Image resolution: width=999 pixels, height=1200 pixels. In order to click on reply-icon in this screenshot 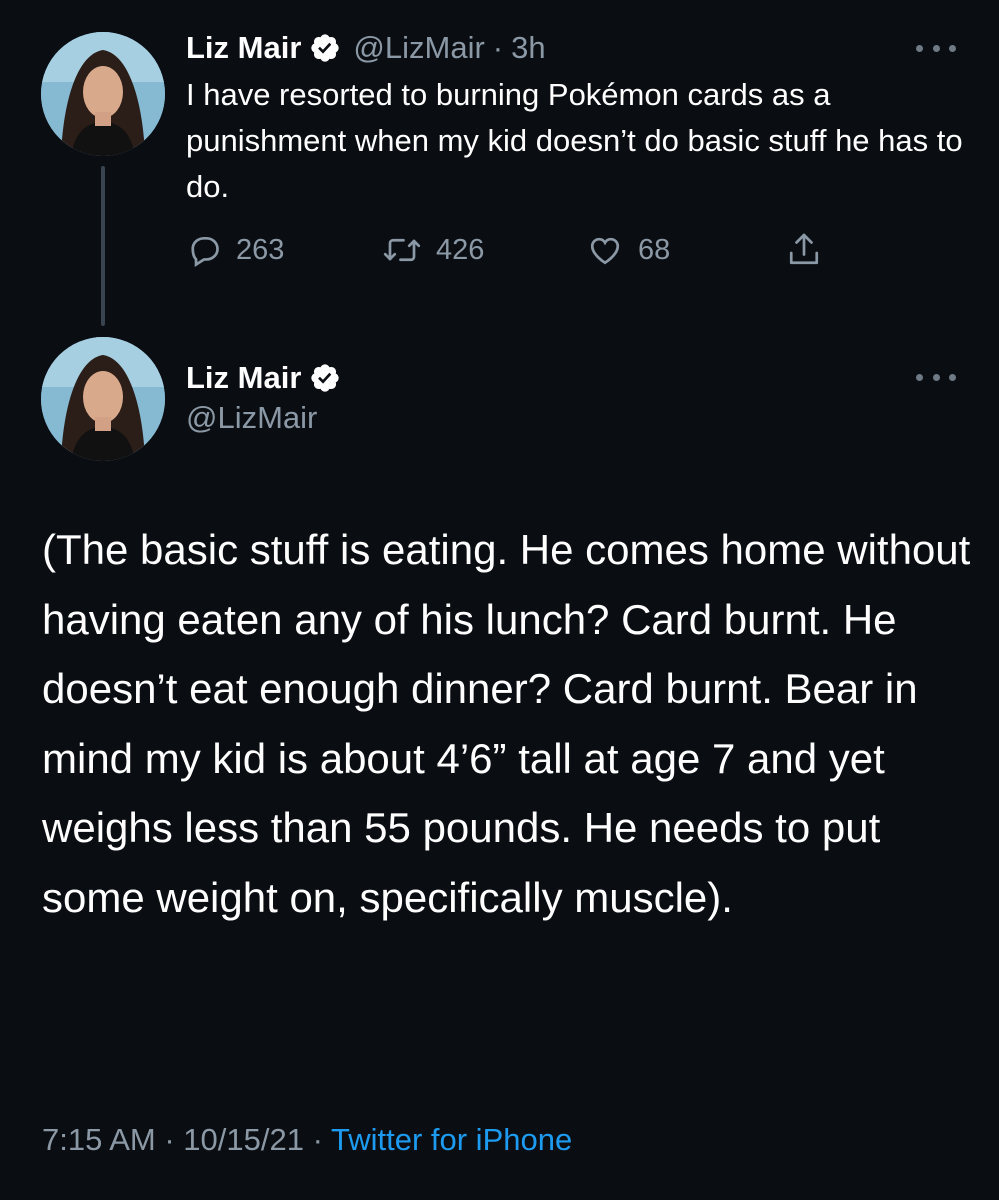, I will do `click(205, 252)`.